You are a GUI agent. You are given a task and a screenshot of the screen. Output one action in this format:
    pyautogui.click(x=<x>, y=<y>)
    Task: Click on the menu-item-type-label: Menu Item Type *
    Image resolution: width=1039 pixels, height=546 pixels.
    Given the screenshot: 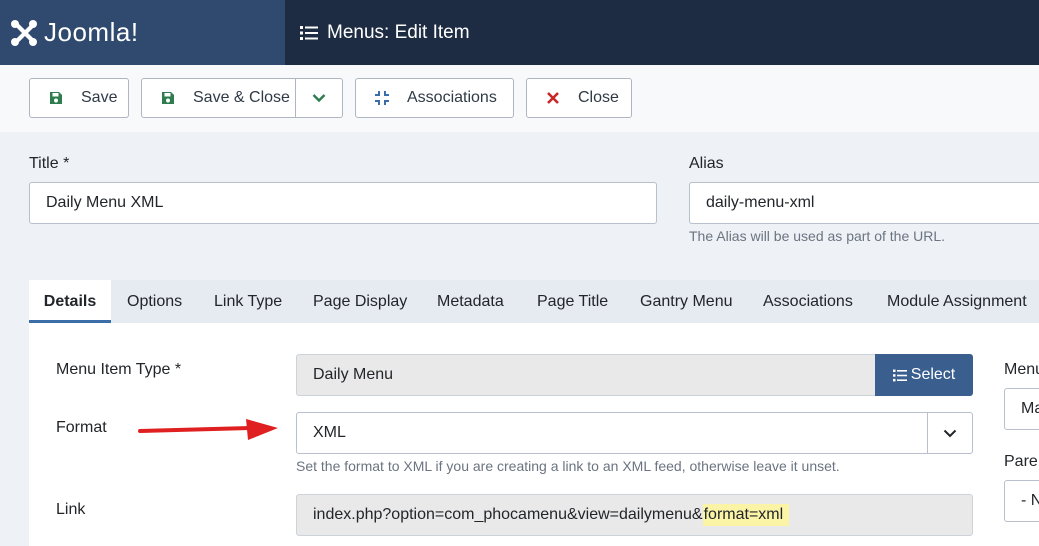 What is the action you would take?
    pyautogui.click(x=119, y=369)
    